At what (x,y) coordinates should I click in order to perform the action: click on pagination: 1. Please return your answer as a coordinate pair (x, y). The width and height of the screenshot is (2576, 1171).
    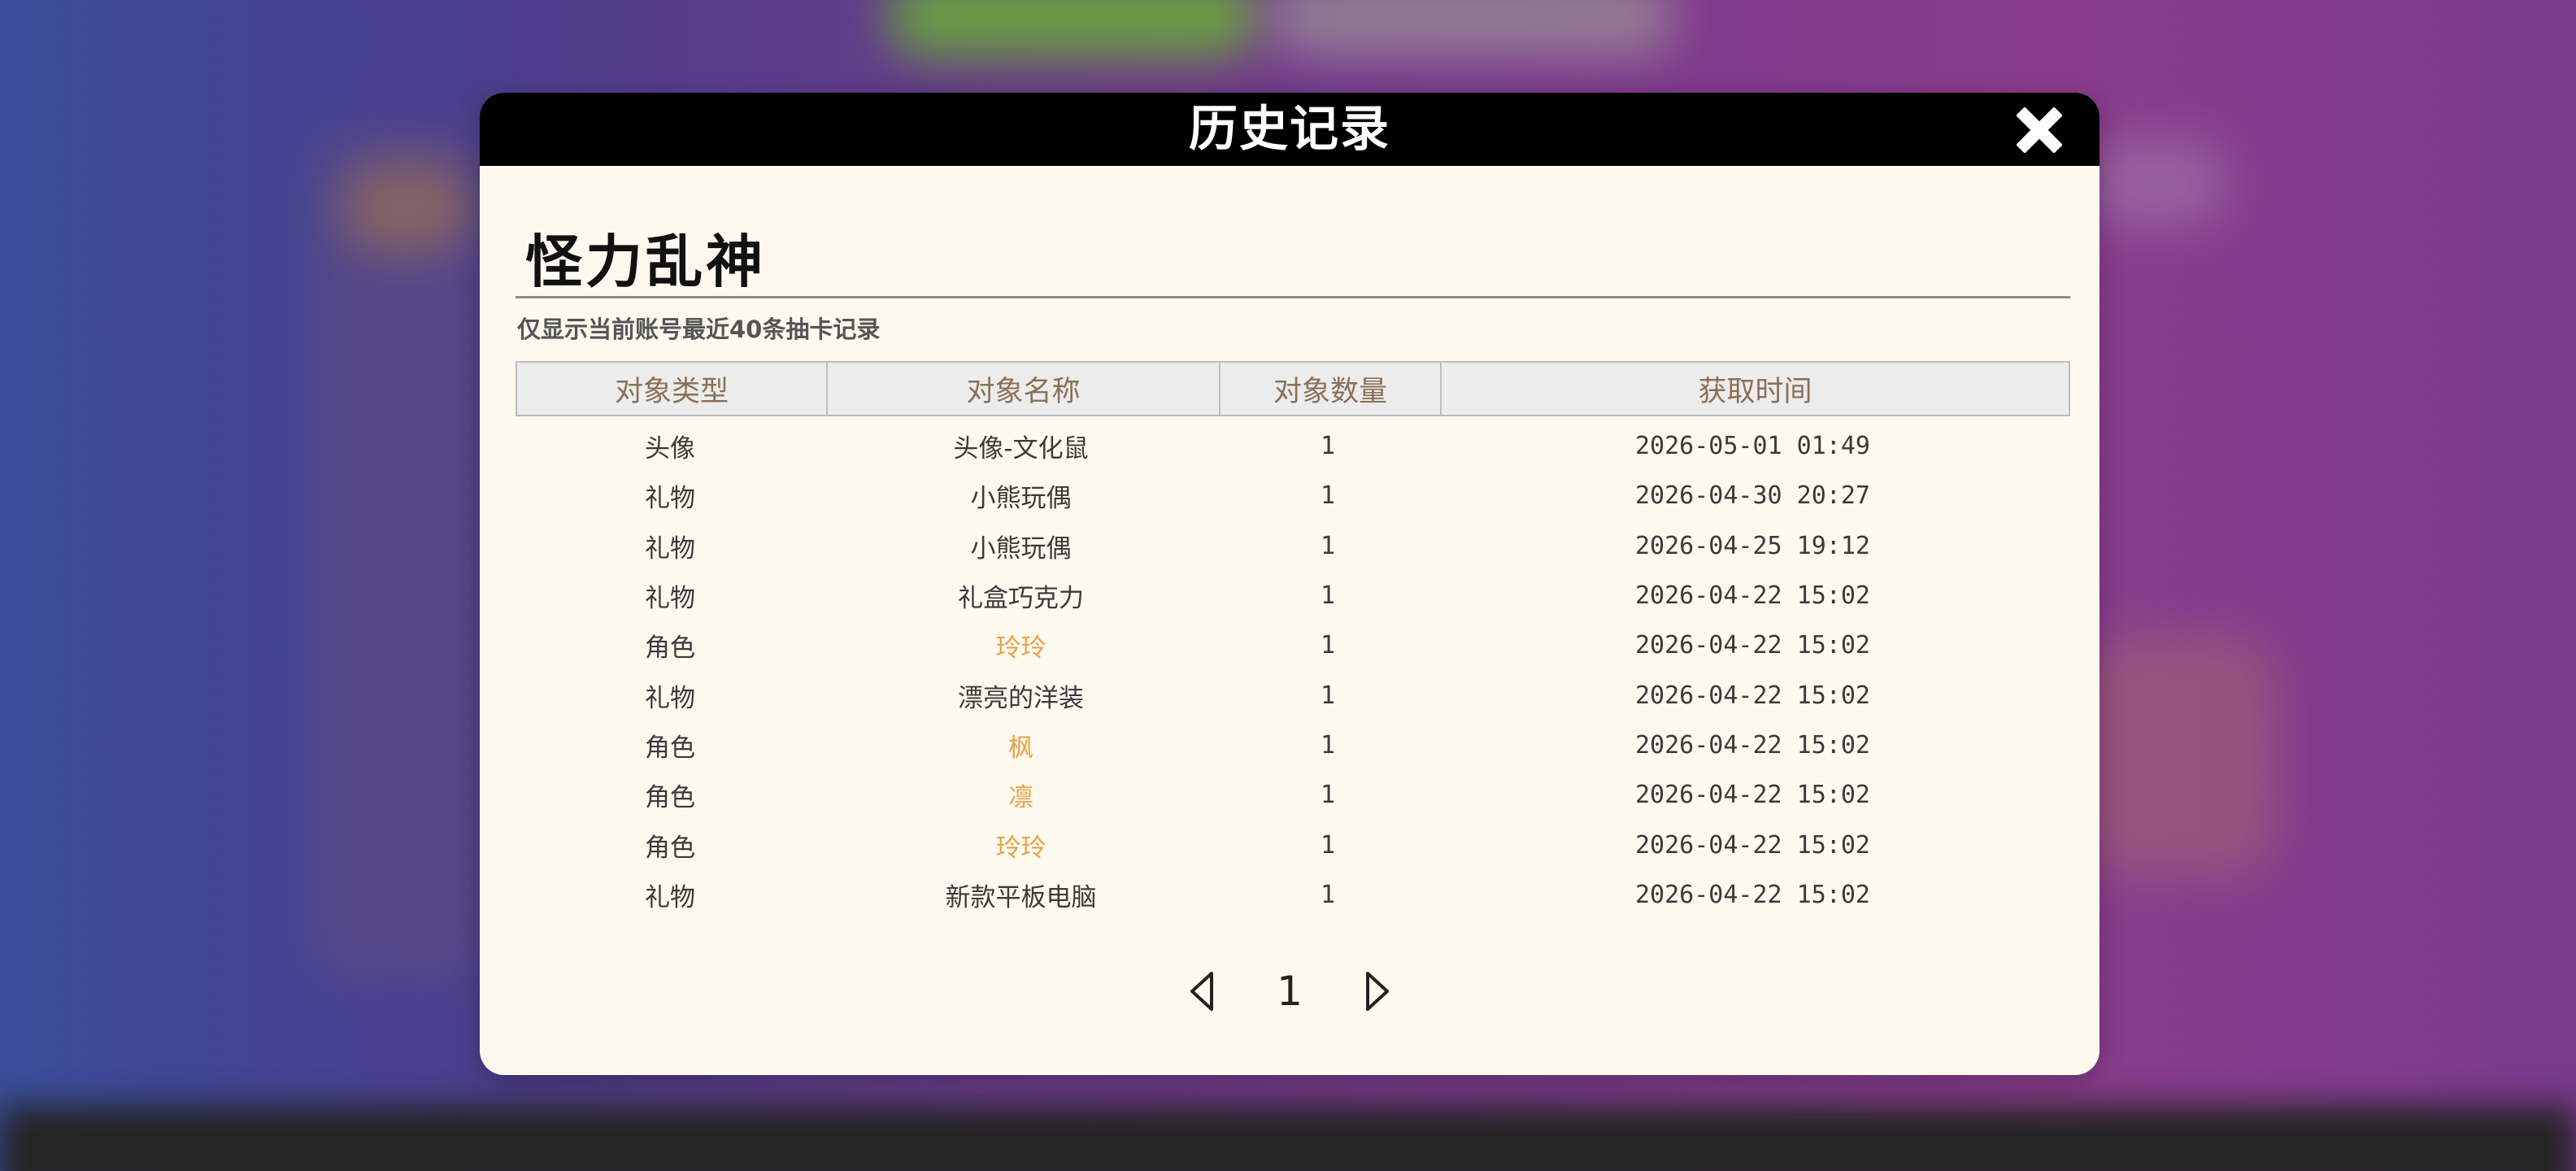
    Looking at the image, I should click on (1290, 992).